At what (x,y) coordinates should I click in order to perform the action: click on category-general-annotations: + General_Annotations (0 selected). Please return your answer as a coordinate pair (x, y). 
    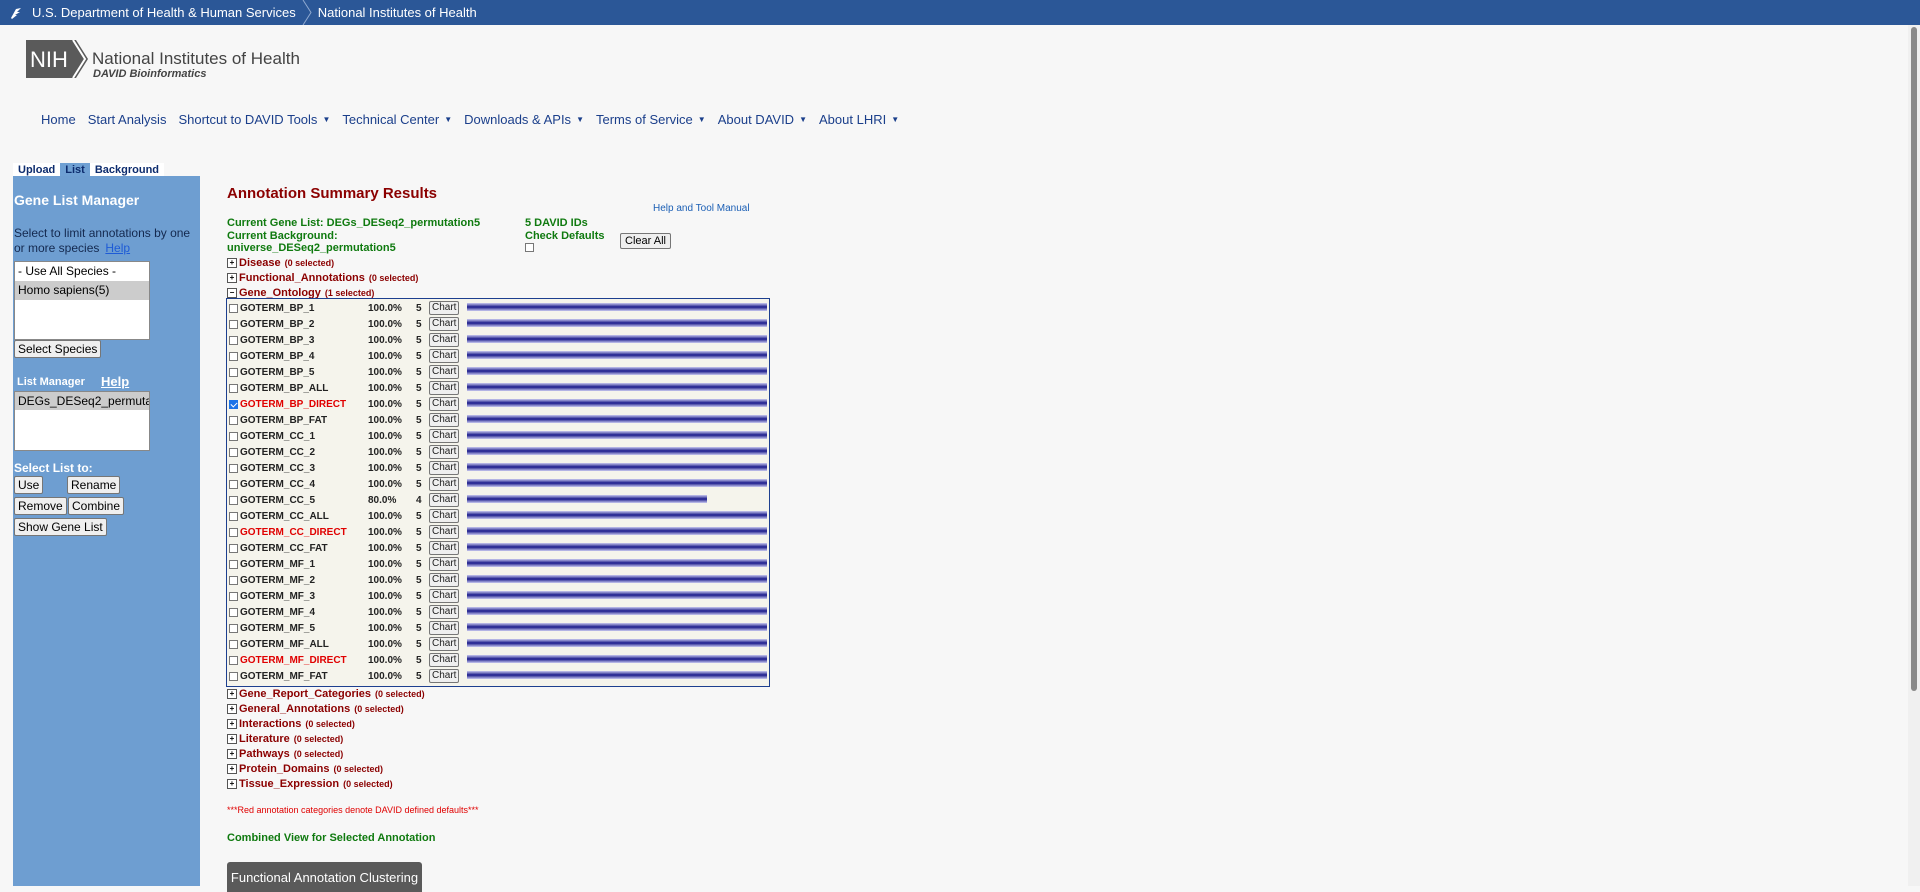
    Looking at the image, I should click on (315, 709).